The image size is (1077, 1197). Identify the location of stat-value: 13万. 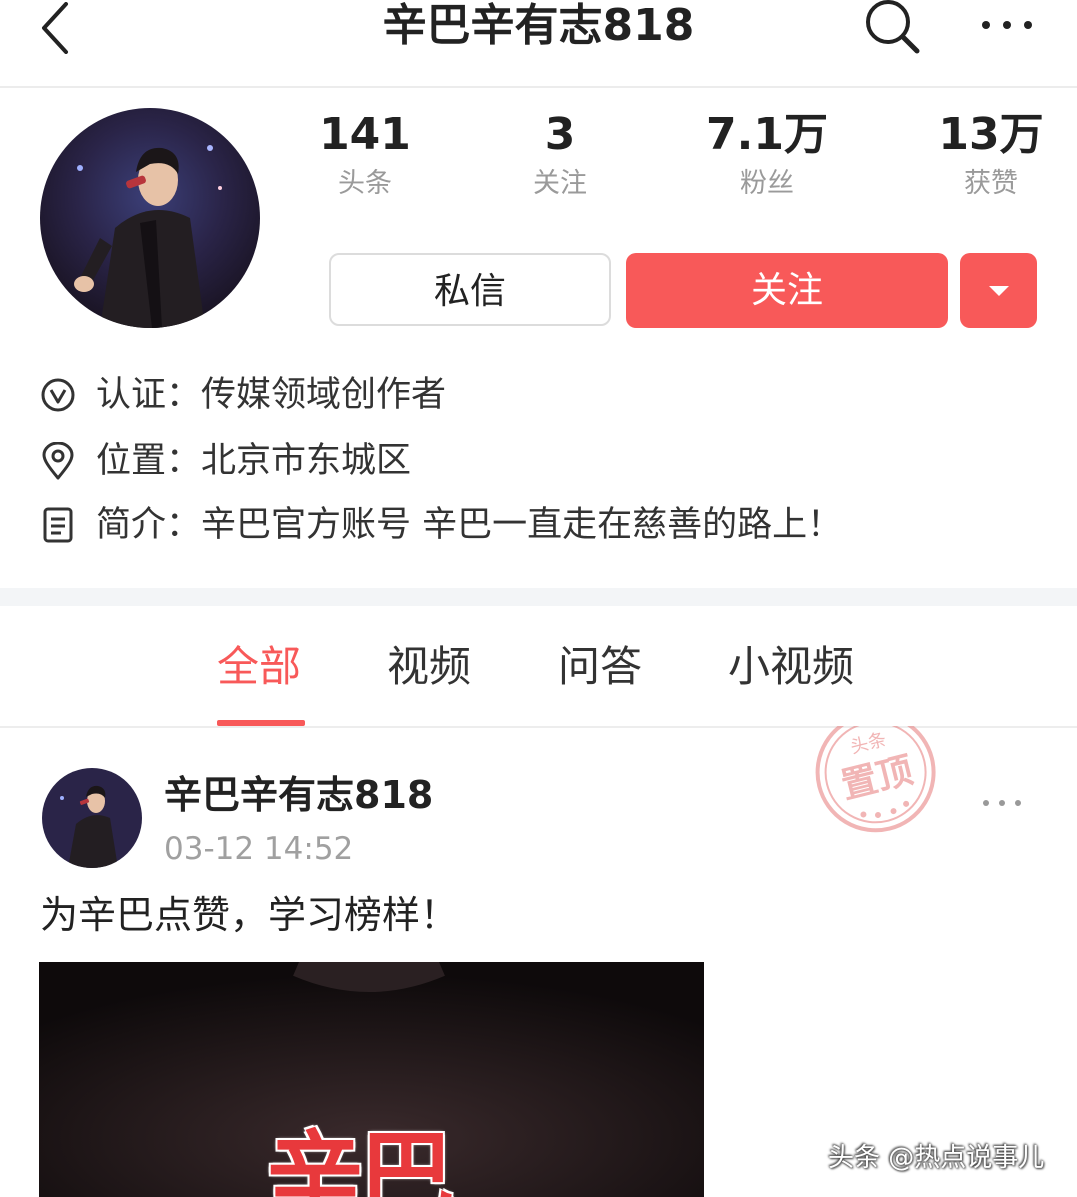
(991, 134).